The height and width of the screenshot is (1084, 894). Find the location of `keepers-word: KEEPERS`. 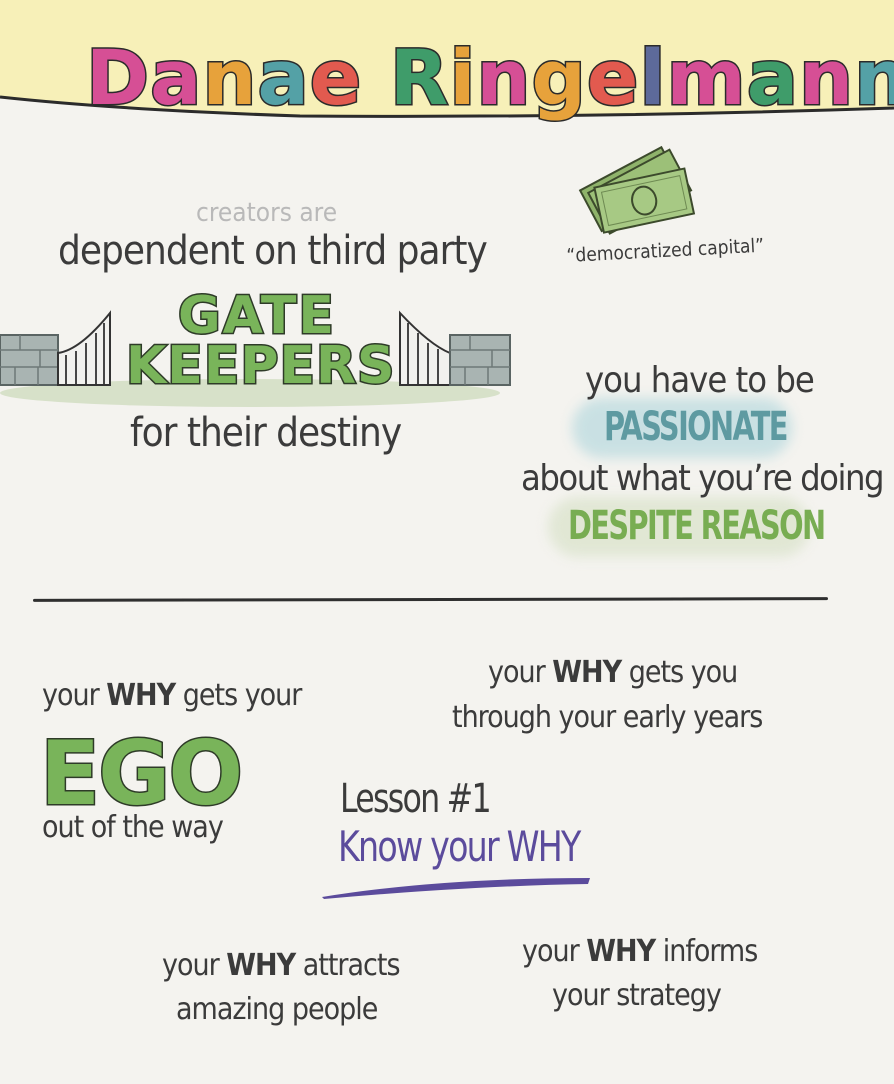

keepers-word: KEEPERS is located at coordinates (260, 366).